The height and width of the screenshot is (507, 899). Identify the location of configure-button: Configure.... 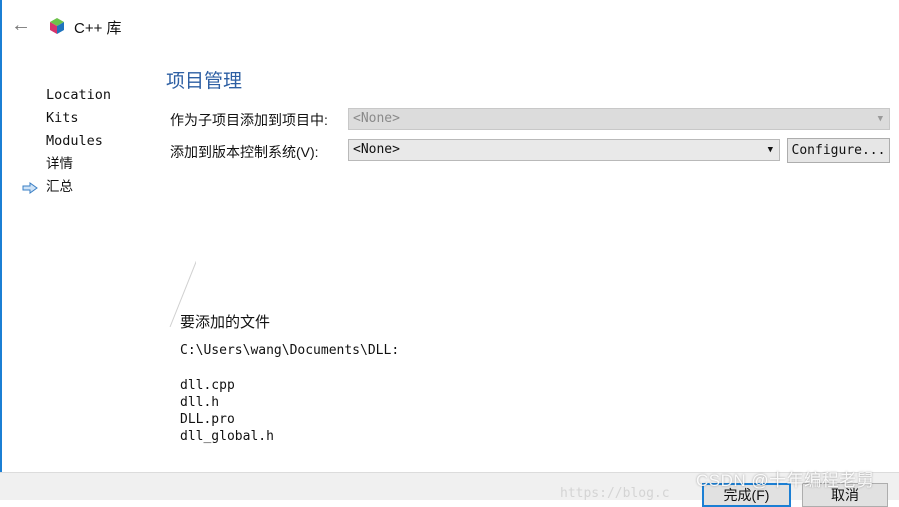
(838, 150).